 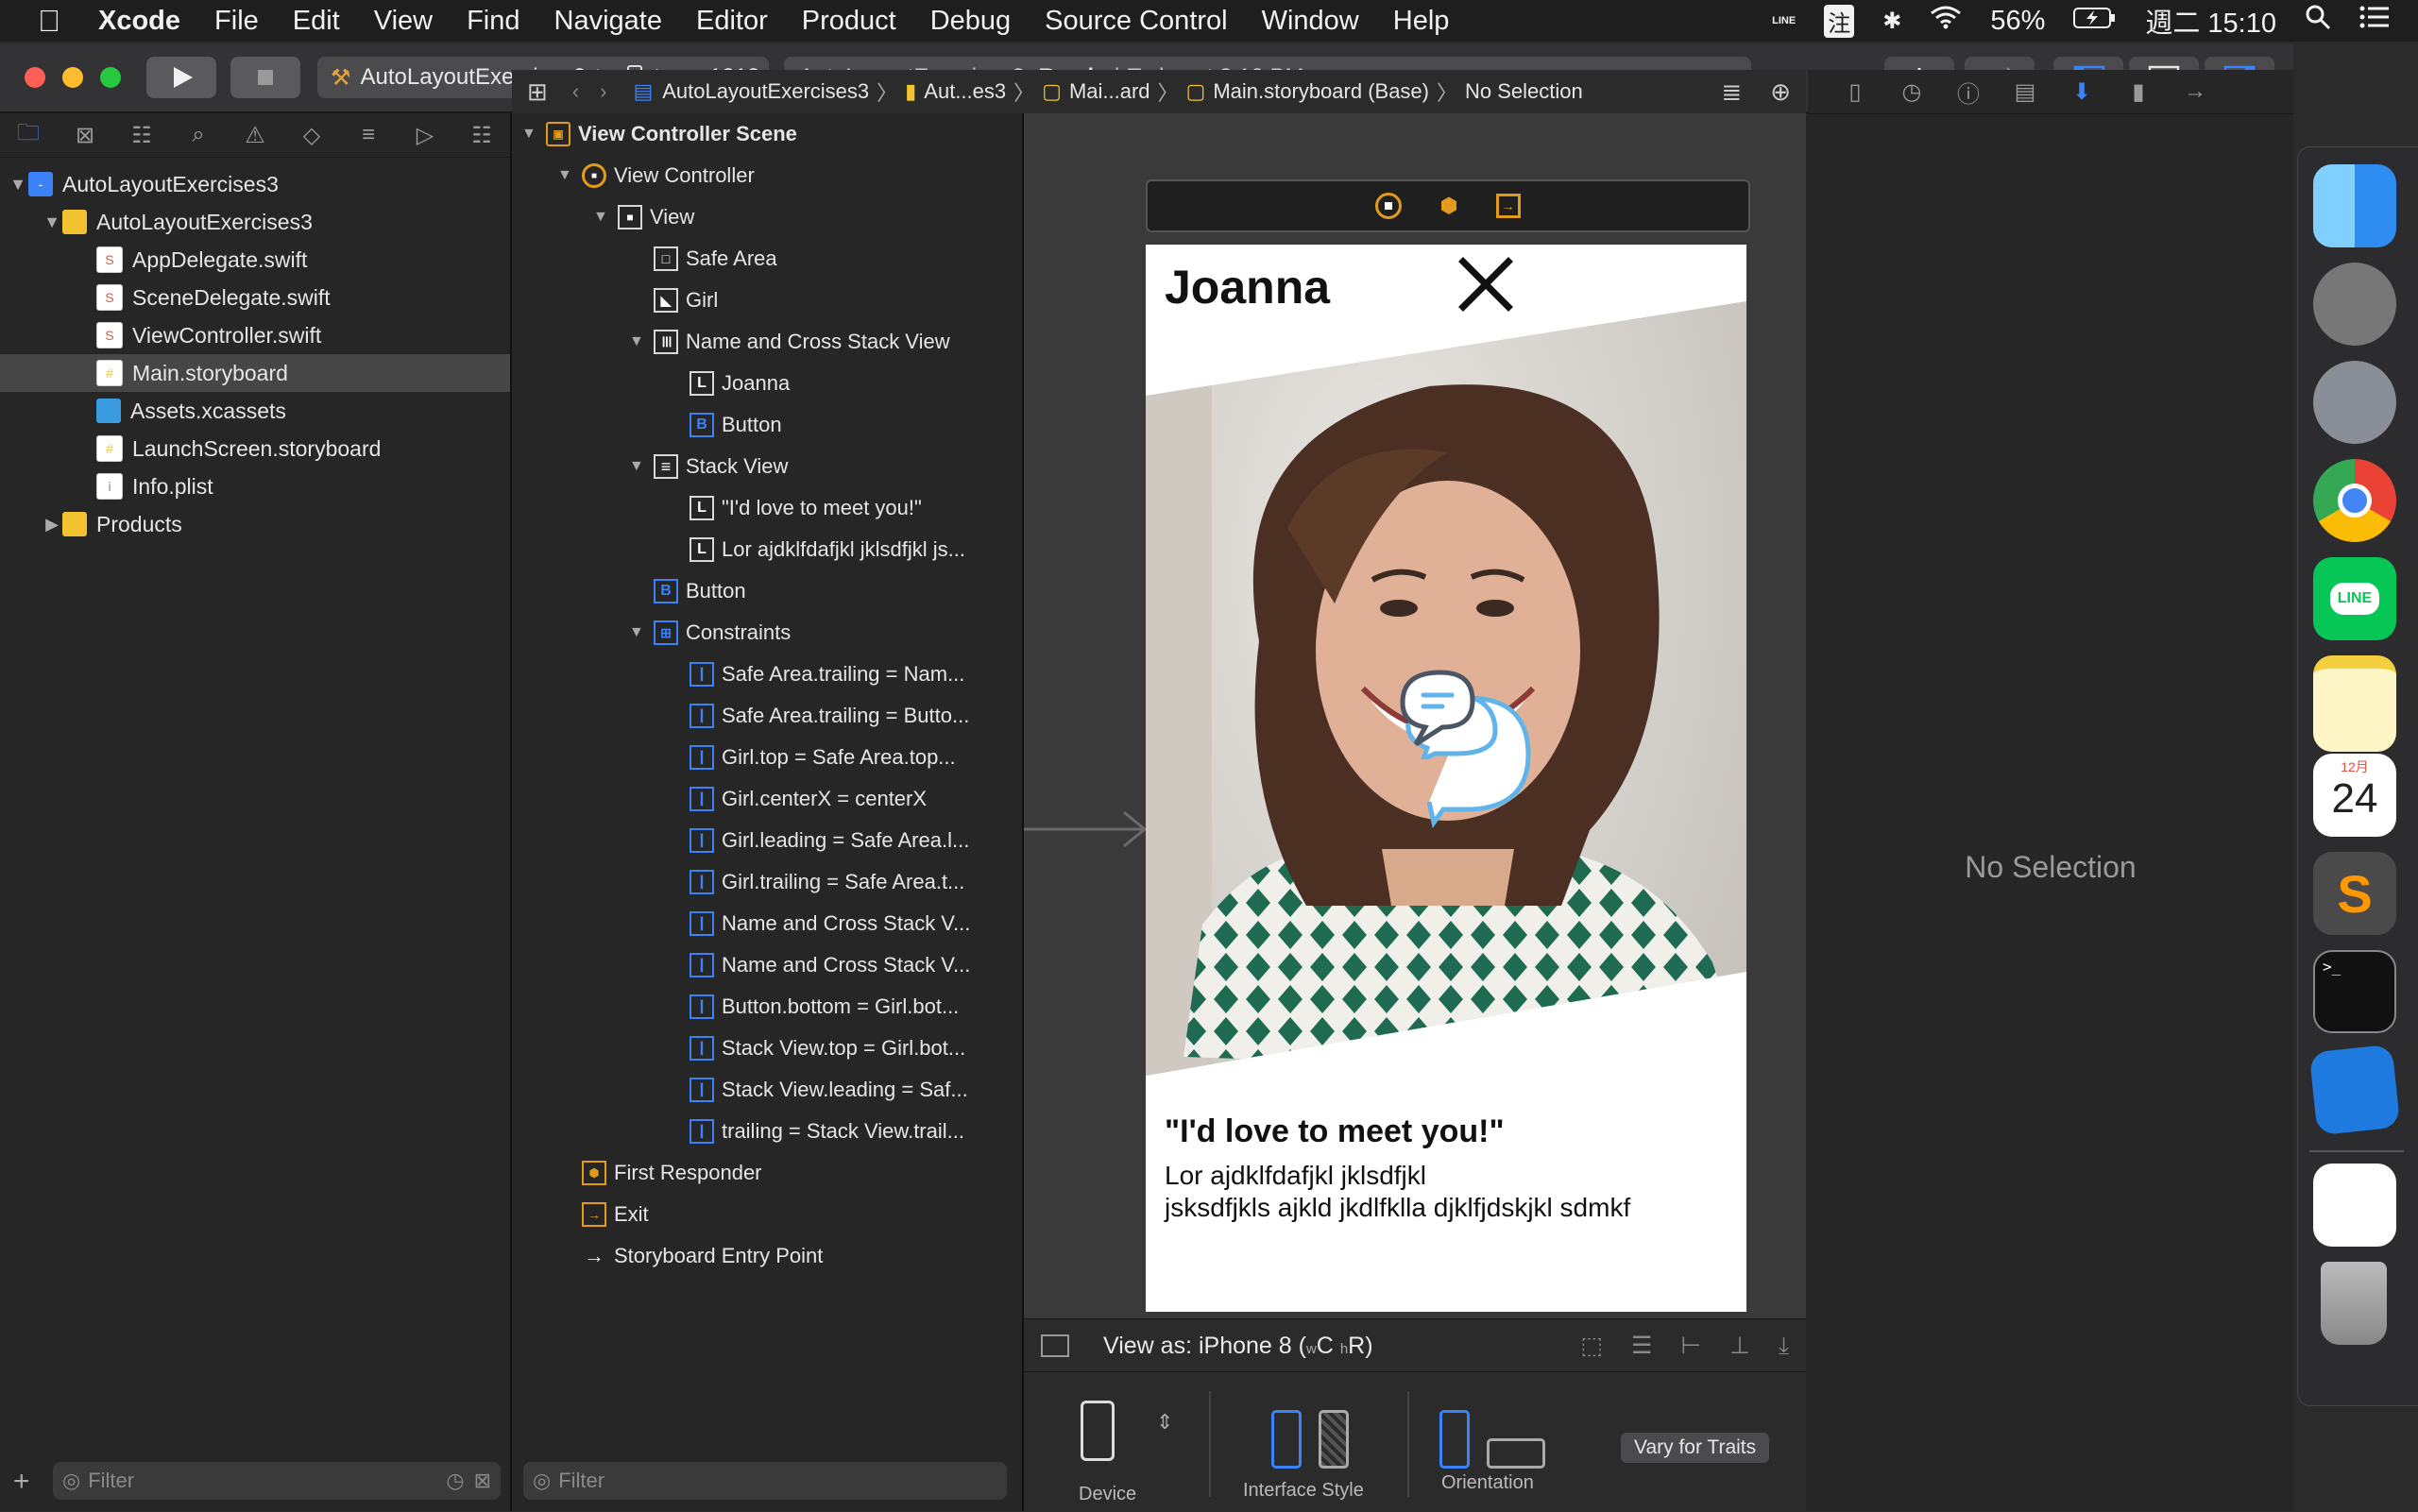 I want to click on run-button, so click(x=181, y=77).